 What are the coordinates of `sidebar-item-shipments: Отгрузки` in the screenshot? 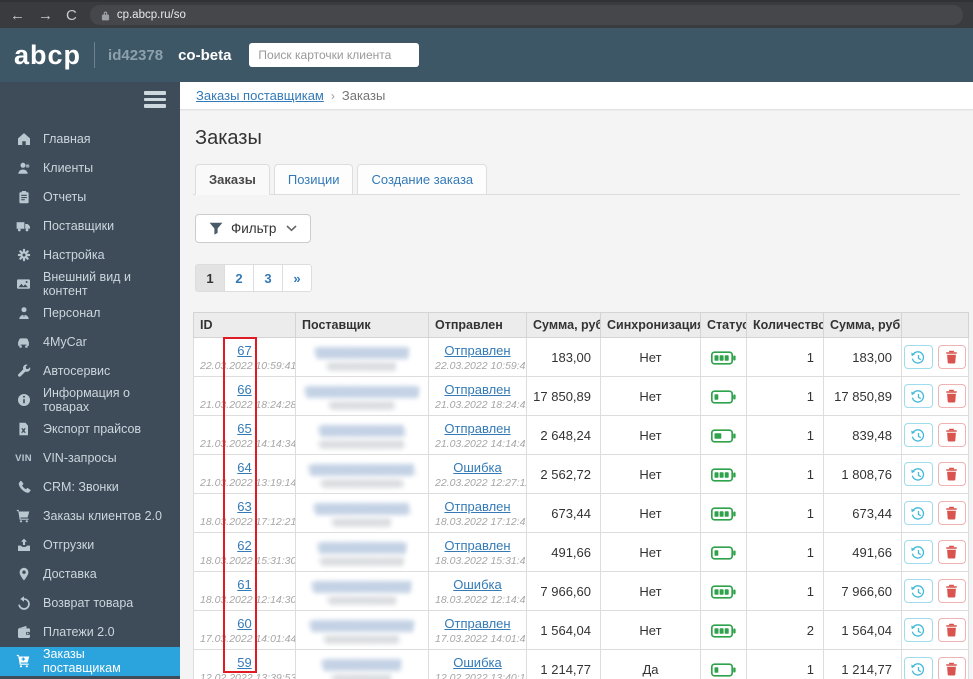 It's located at (90, 545).